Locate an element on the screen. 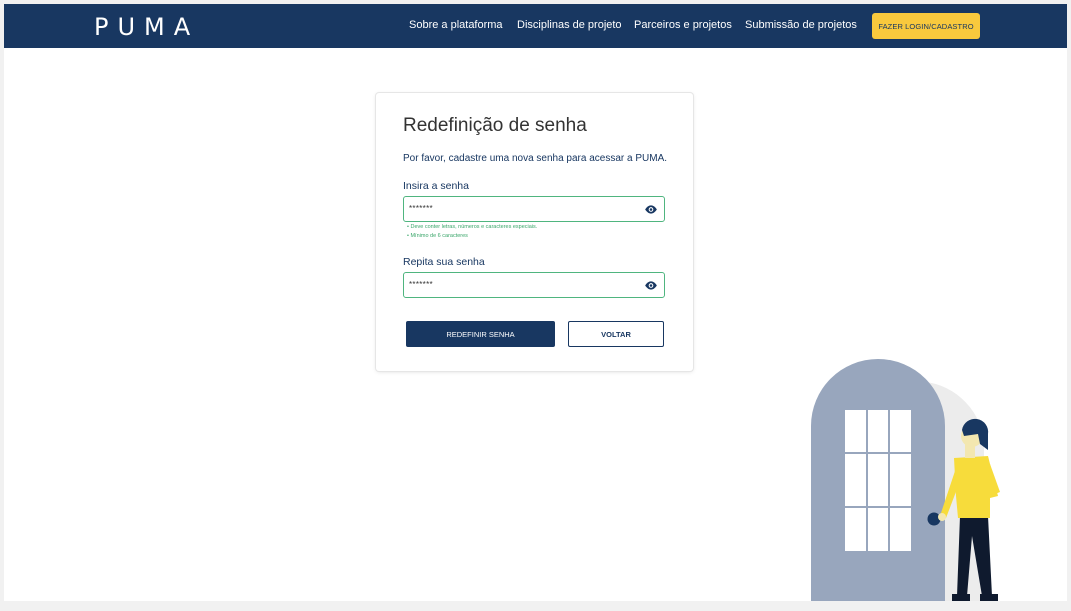 The height and width of the screenshot is (611, 1071). puma-logo: PUMA is located at coordinates (146, 27).